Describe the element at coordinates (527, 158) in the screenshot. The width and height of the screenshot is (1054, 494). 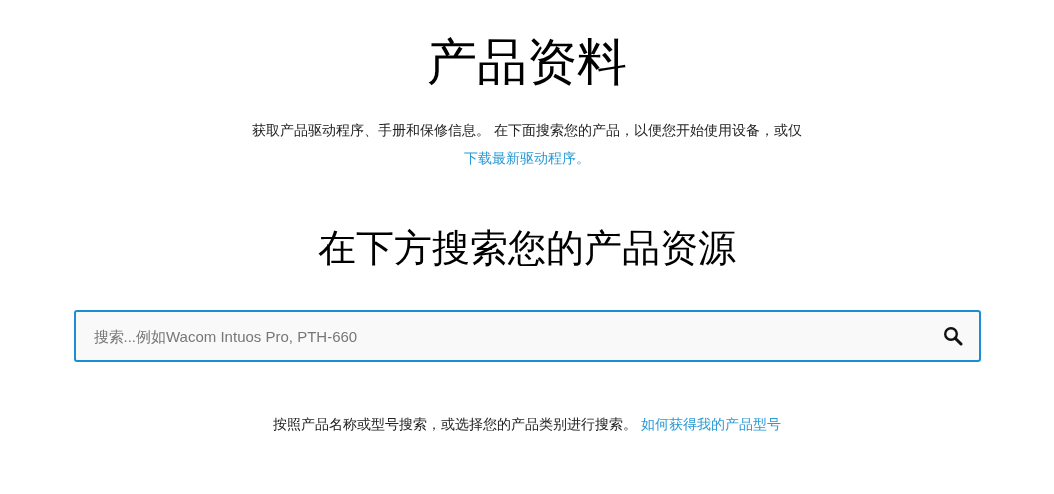
I see `download-link: 下载最新驱动程序。` at that location.